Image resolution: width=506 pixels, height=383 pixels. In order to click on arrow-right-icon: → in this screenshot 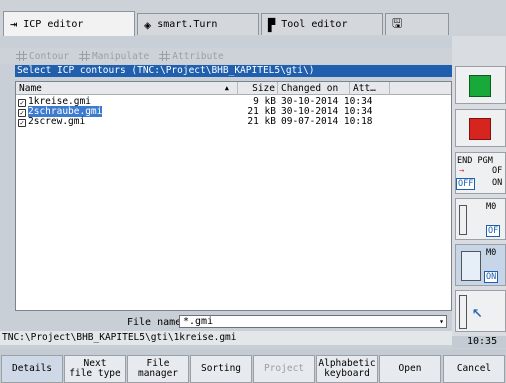, I will do `click(462, 171)`.